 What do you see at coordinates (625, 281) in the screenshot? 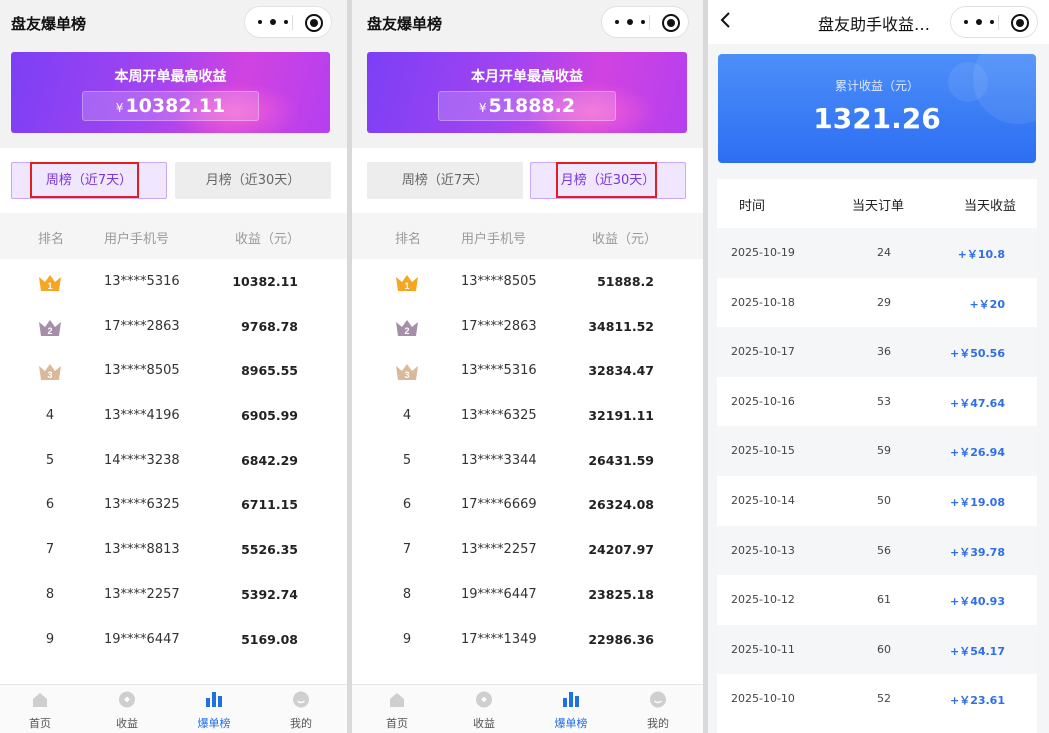
I see `user-earnings: 51888.2` at bounding box center [625, 281].